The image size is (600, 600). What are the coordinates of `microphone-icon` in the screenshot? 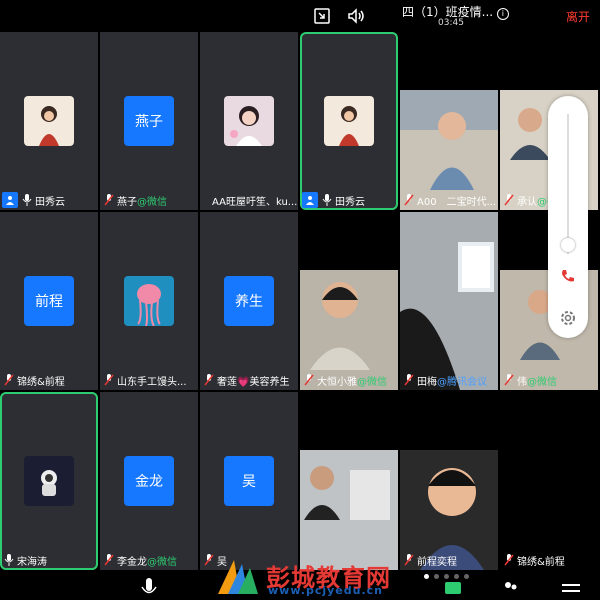 It's located at (149, 589).